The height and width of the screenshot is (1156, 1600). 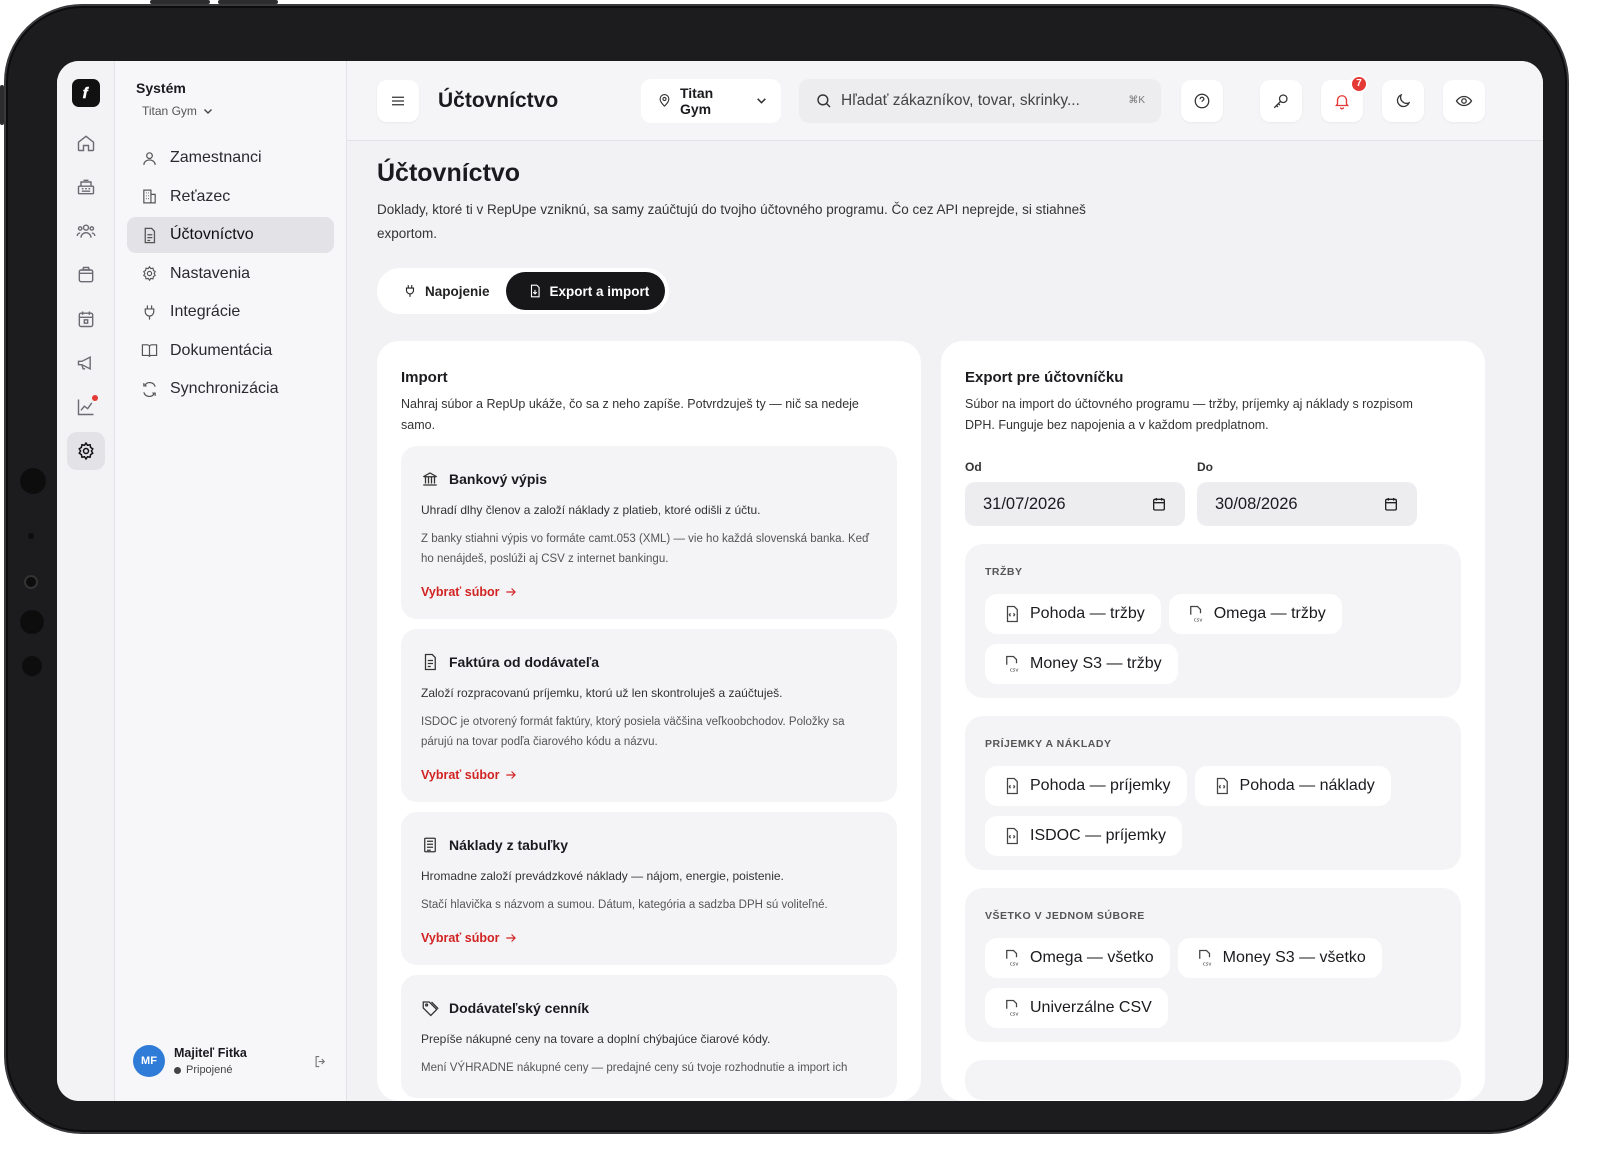 What do you see at coordinates (824, 100) in the screenshot?
I see `search-icon` at bounding box center [824, 100].